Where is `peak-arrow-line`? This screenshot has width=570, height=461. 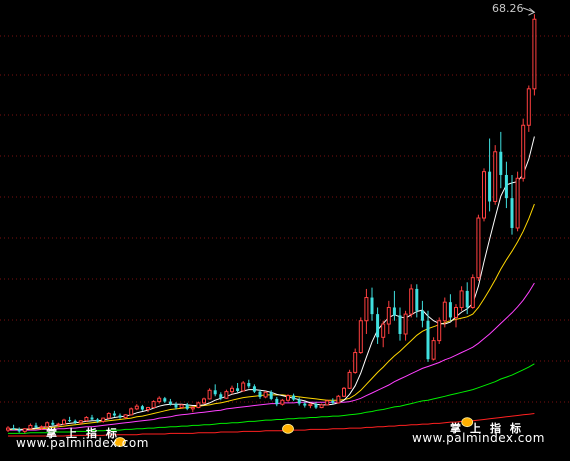 peak-arrow-line is located at coordinates (528, 10).